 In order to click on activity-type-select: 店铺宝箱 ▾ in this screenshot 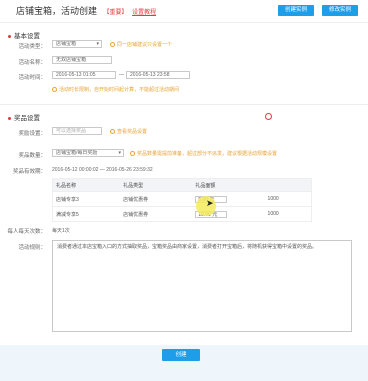, I will do `click(77, 44)`.